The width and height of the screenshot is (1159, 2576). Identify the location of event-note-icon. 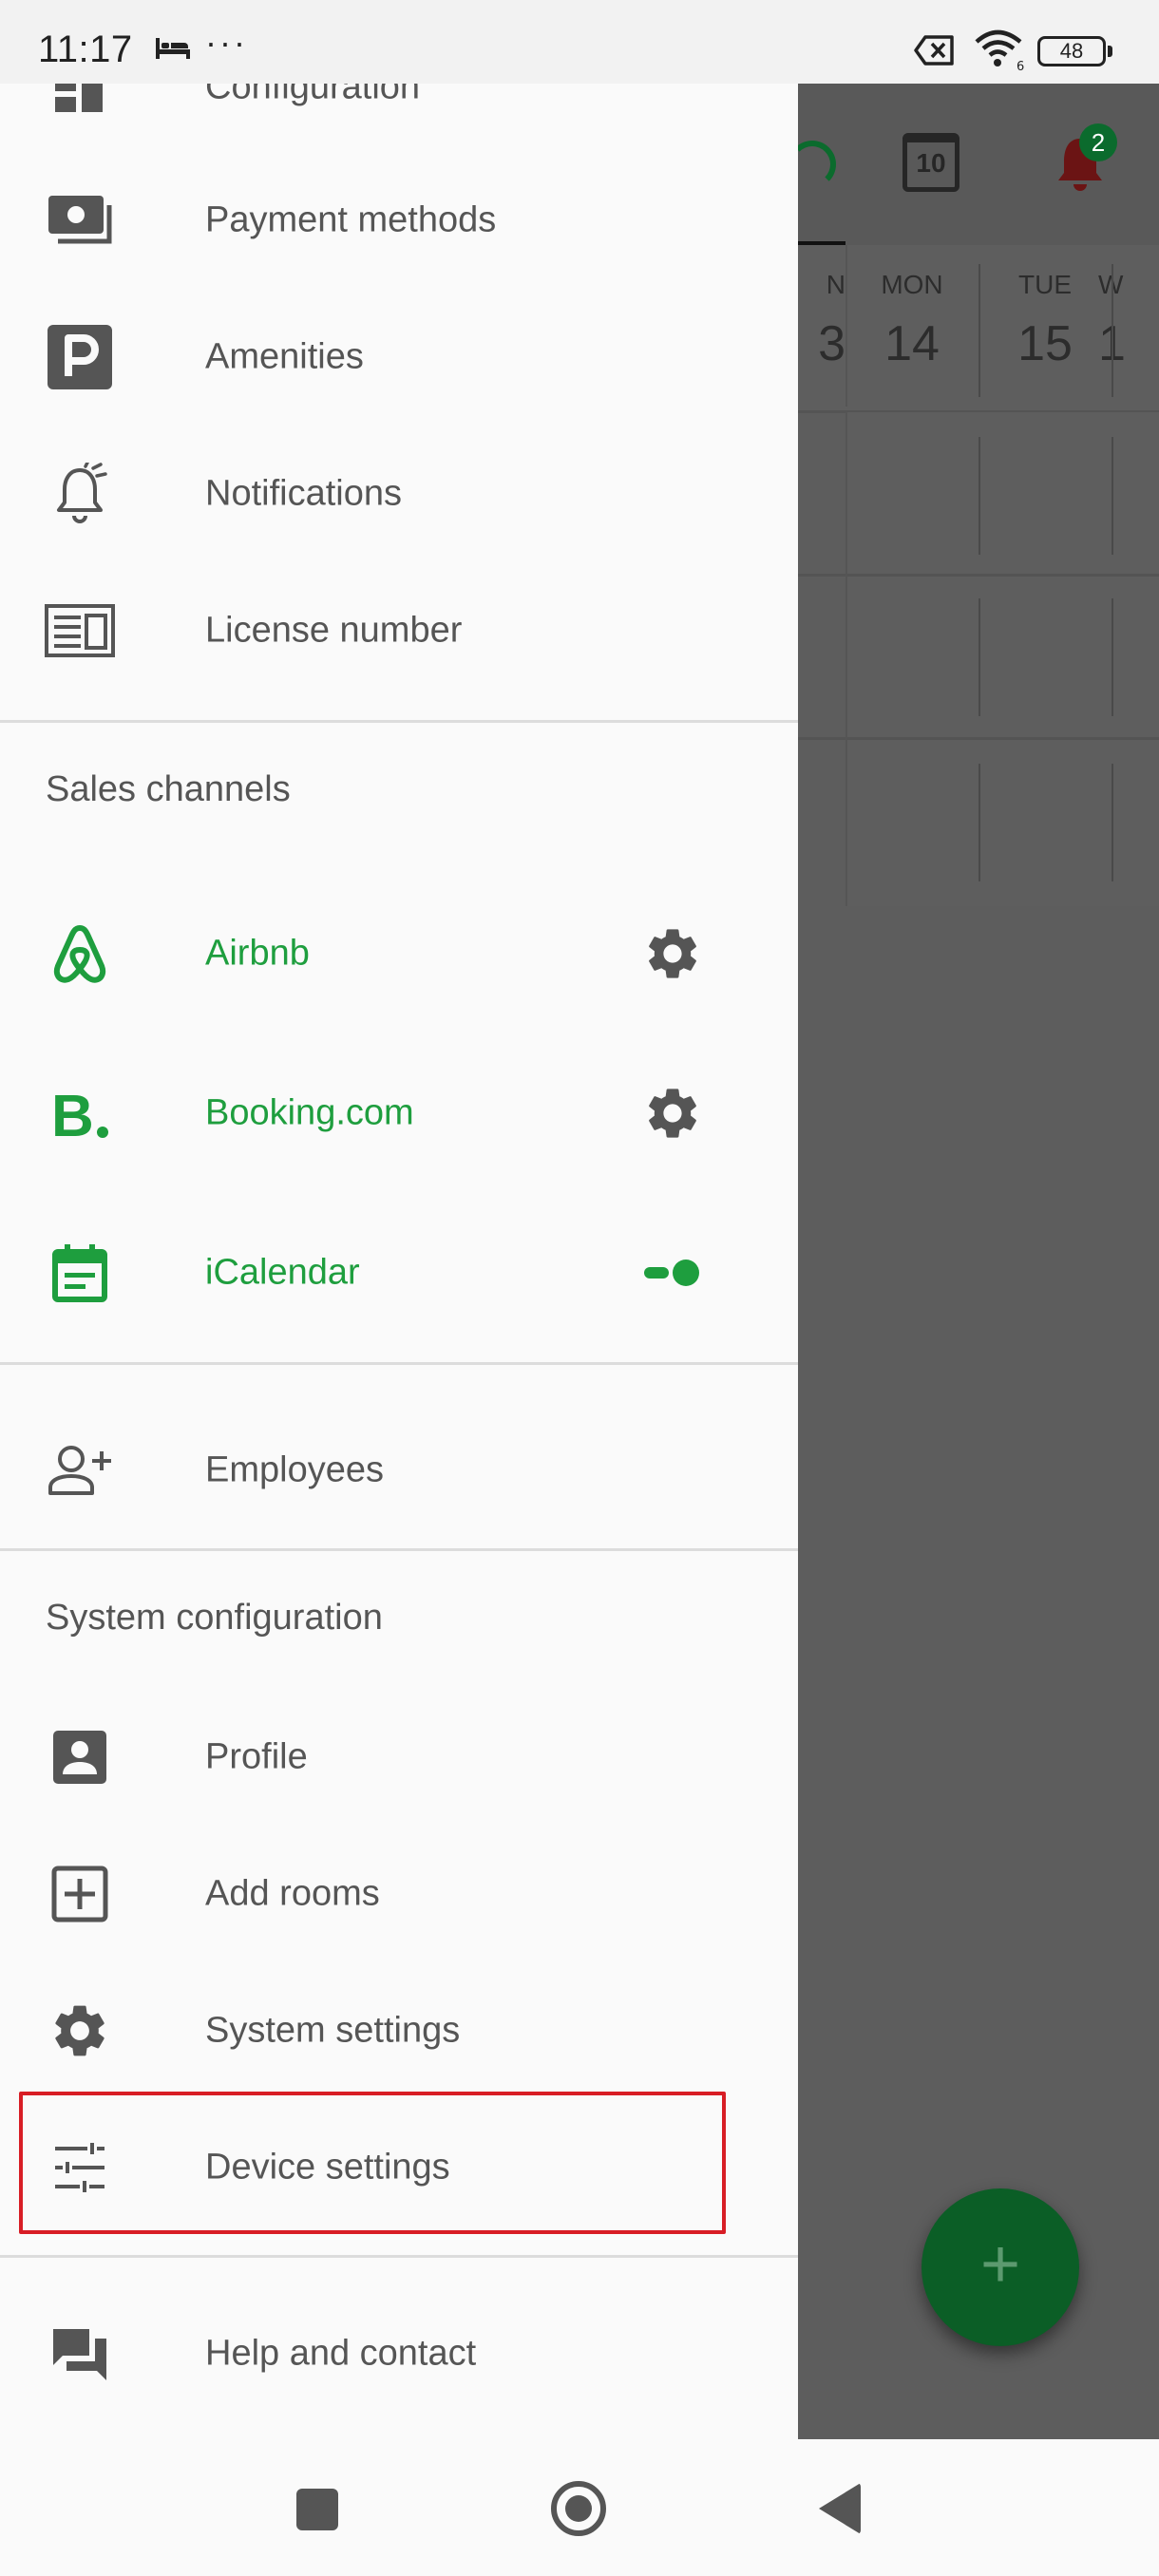
(80, 1273).